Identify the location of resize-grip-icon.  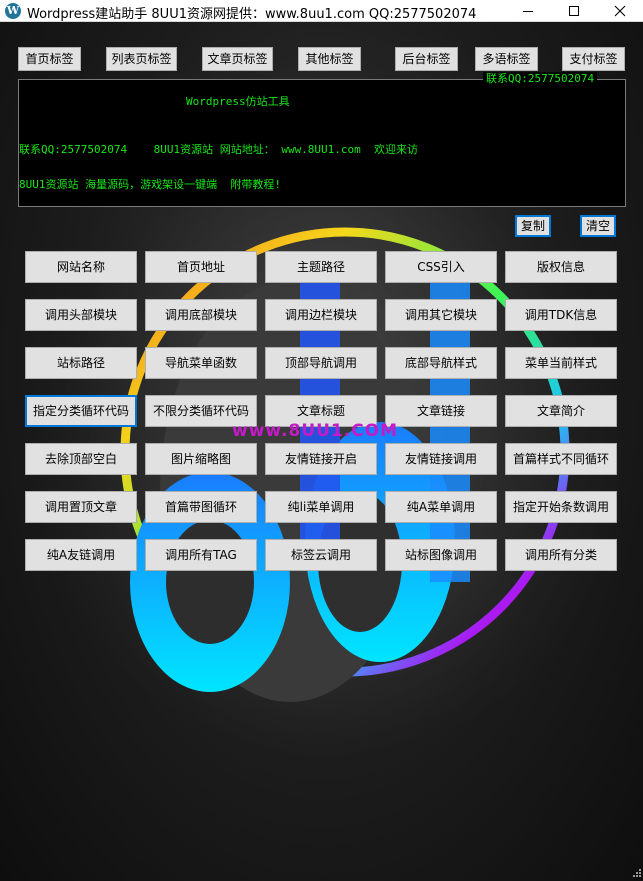
(636, 874).